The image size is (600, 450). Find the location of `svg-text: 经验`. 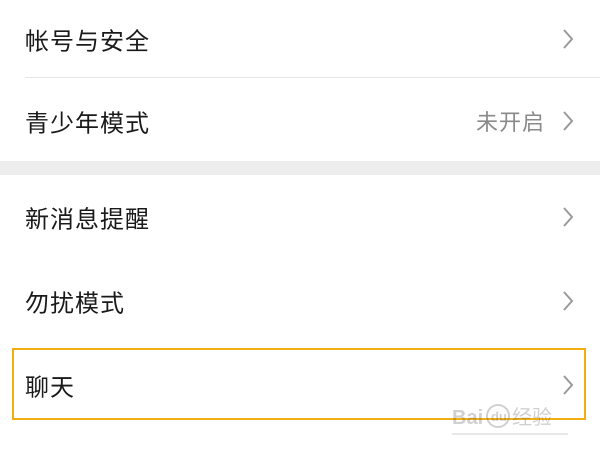

svg-text: 经验 is located at coordinates (532, 417).